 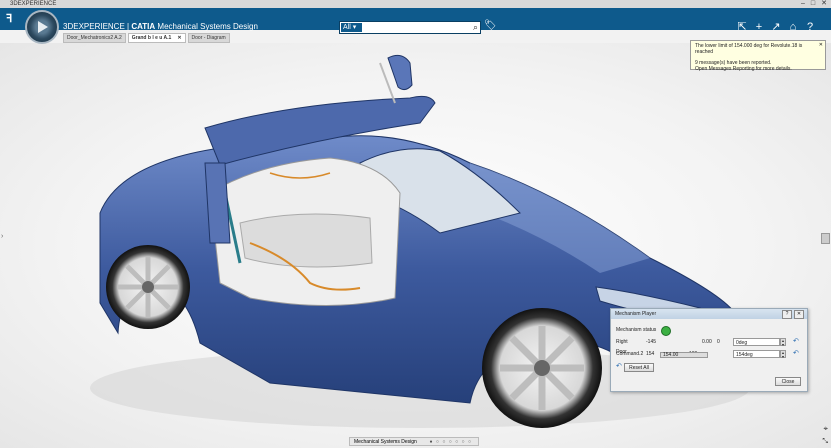 I want to click on tag-icon: 🏷, so click(x=490, y=25).